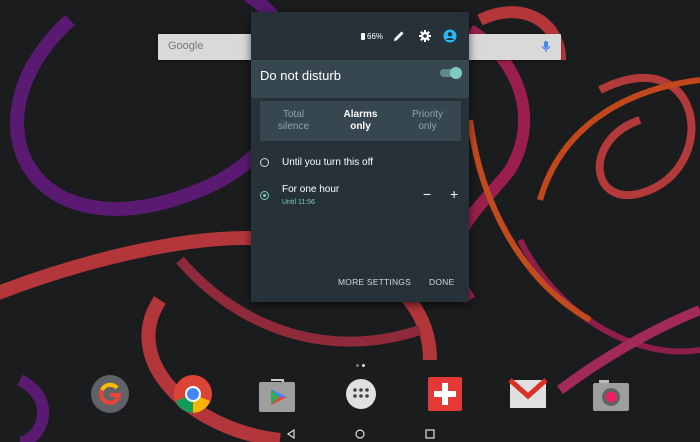 This screenshot has height=442, width=700. Describe the element at coordinates (293, 126) in the screenshot. I see `tab-label-line2: silence` at that location.